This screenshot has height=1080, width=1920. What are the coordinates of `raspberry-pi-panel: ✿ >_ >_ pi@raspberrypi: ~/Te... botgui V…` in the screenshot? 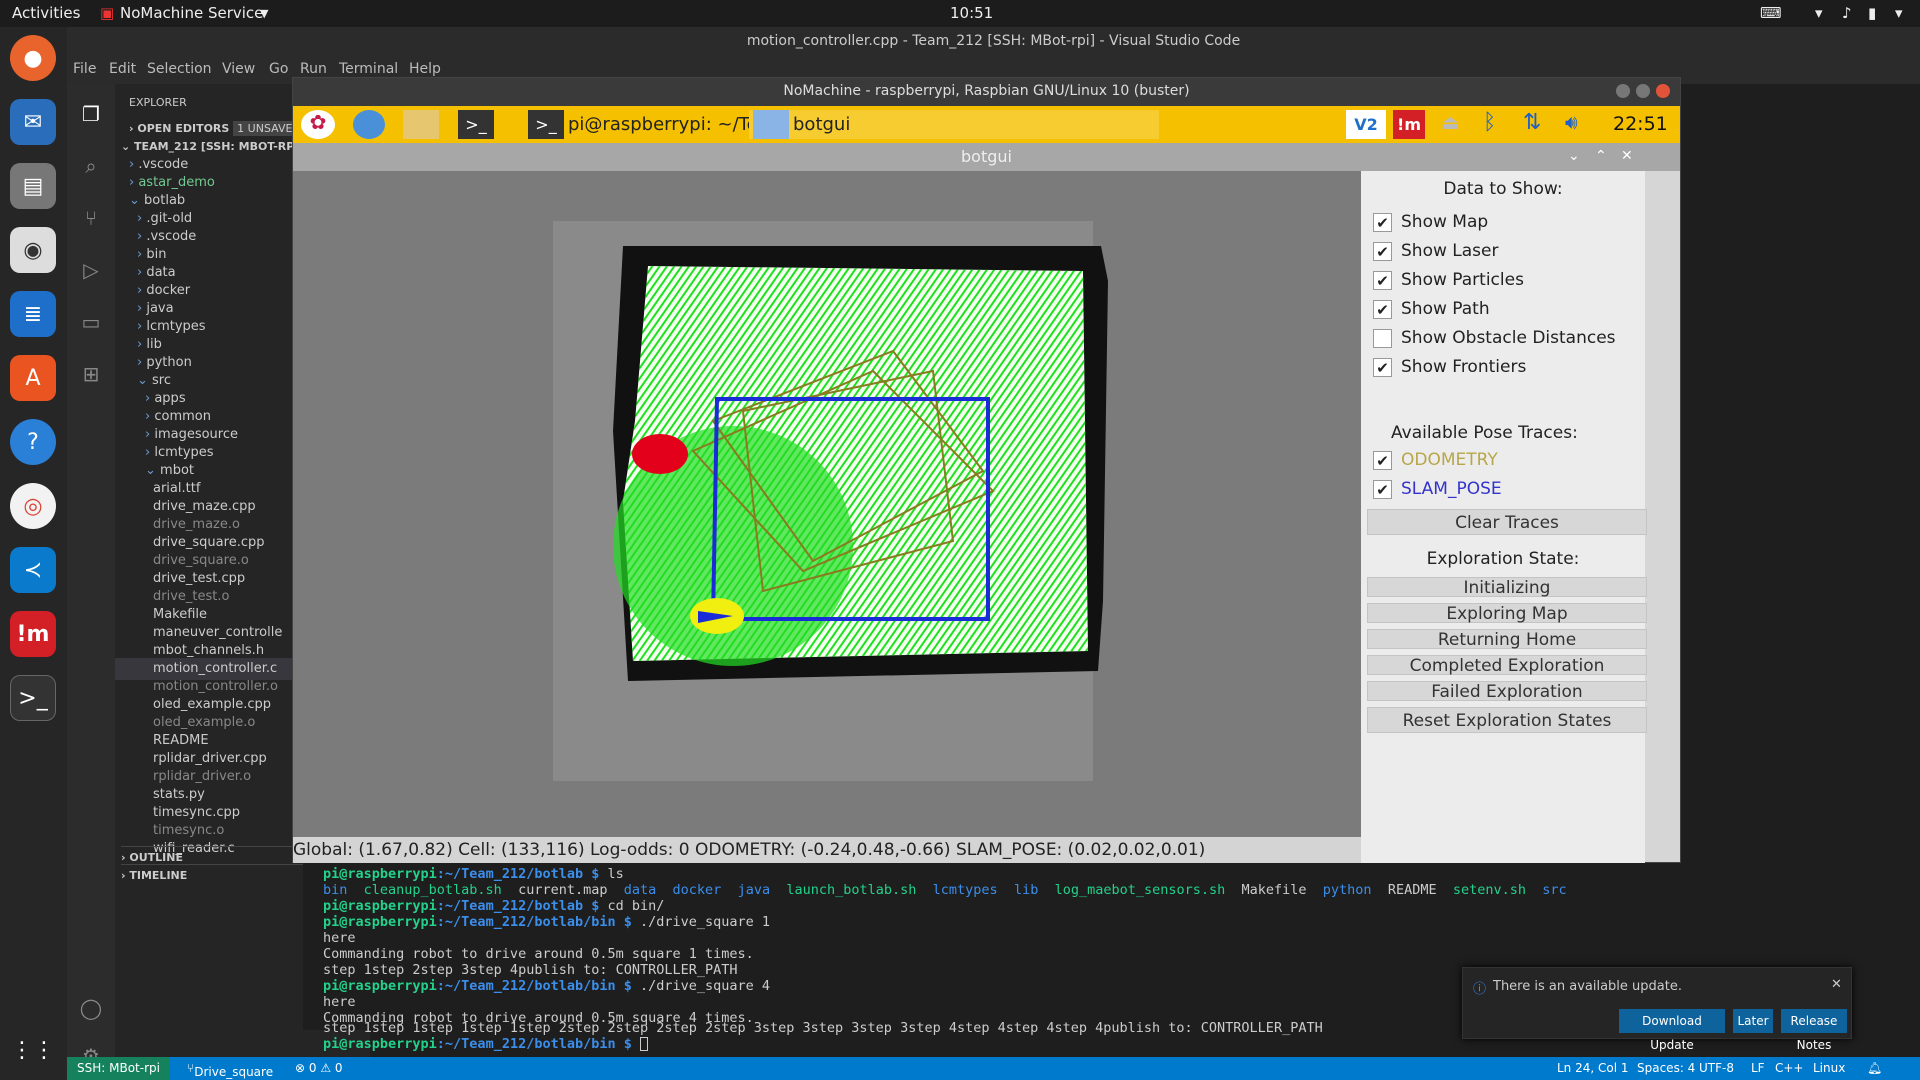 It's located at (986, 124).